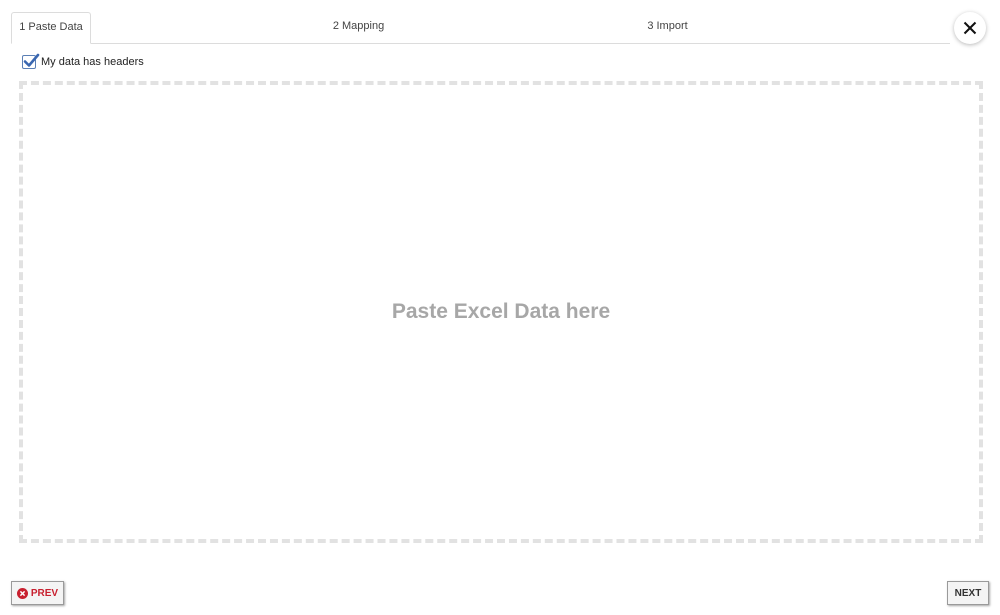 Image resolution: width=1000 pixels, height=615 pixels. I want to click on drop-zone-prompt: Paste Excel Data here, so click(501, 311).